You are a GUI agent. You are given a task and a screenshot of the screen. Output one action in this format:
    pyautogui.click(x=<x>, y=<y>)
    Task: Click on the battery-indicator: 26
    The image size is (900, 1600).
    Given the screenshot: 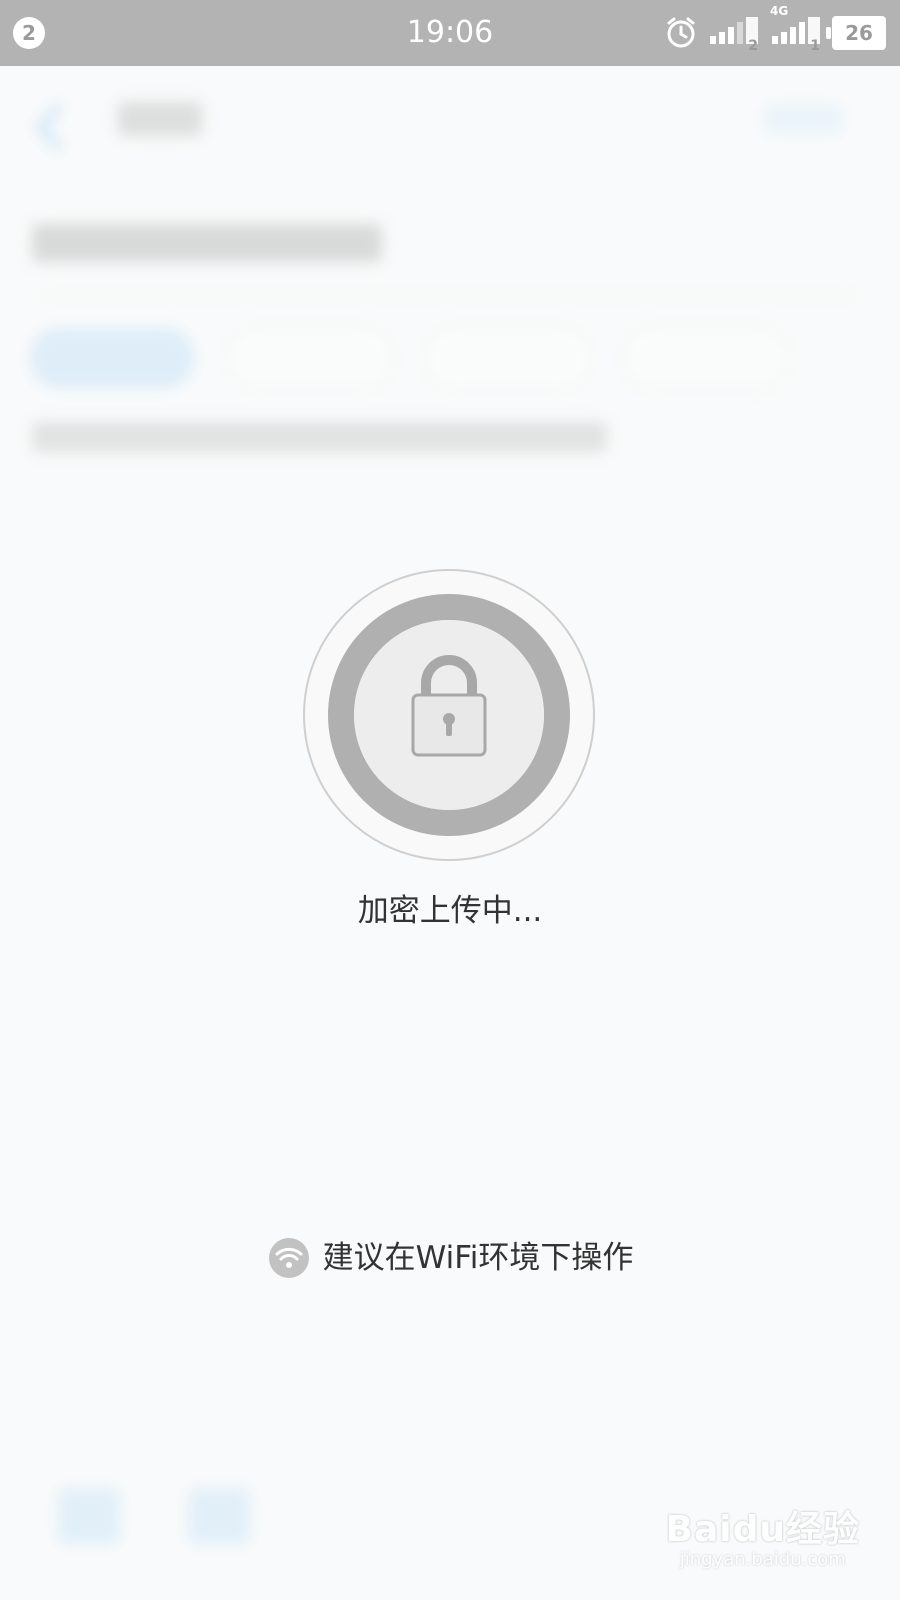 What is the action you would take?
    pyautogui.click(x=856, y=33)
    